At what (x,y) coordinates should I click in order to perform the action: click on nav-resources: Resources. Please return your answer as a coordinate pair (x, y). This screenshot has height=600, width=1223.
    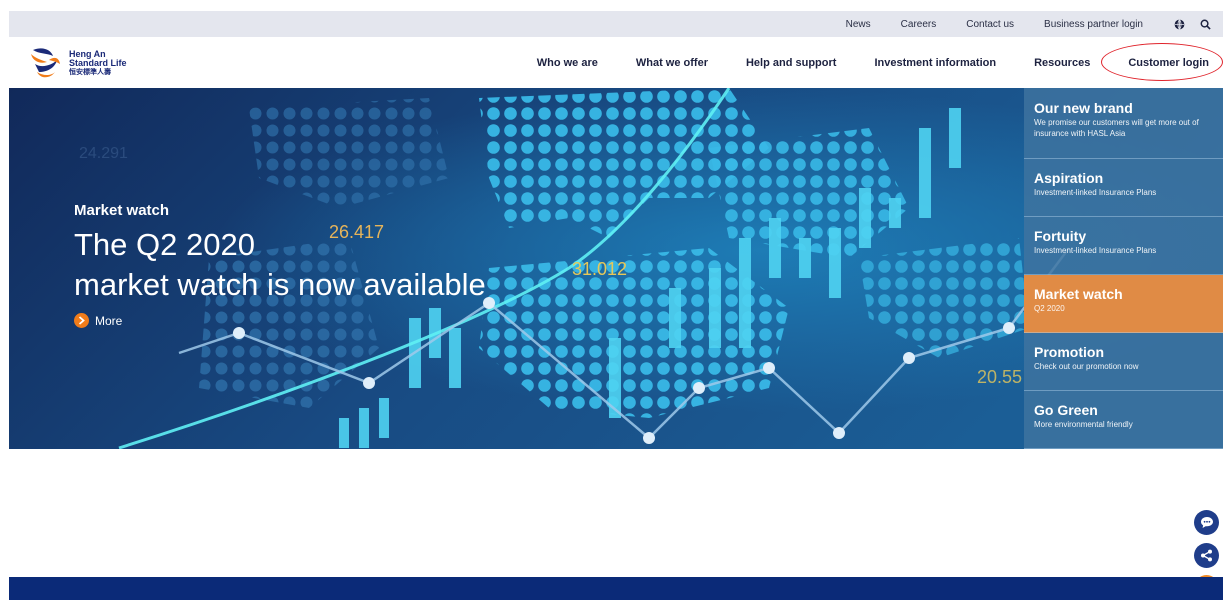
    Looking at the image, I should click on (1062, 63).